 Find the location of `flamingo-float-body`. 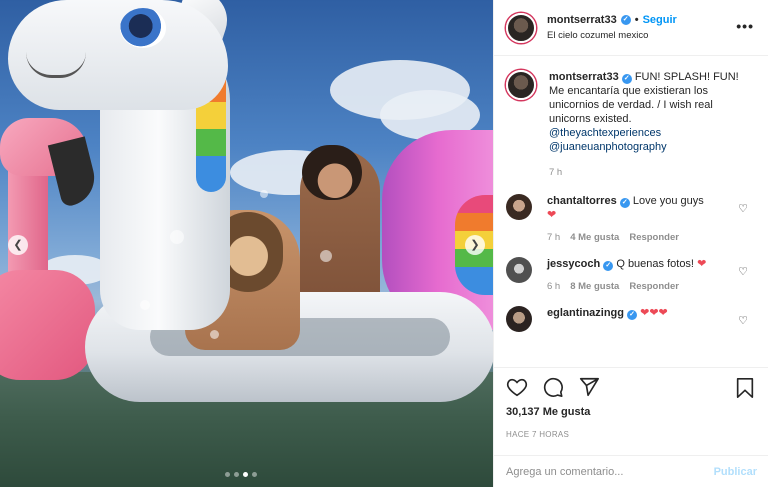

flamingo-float-body is located at coordinates (47, 325).